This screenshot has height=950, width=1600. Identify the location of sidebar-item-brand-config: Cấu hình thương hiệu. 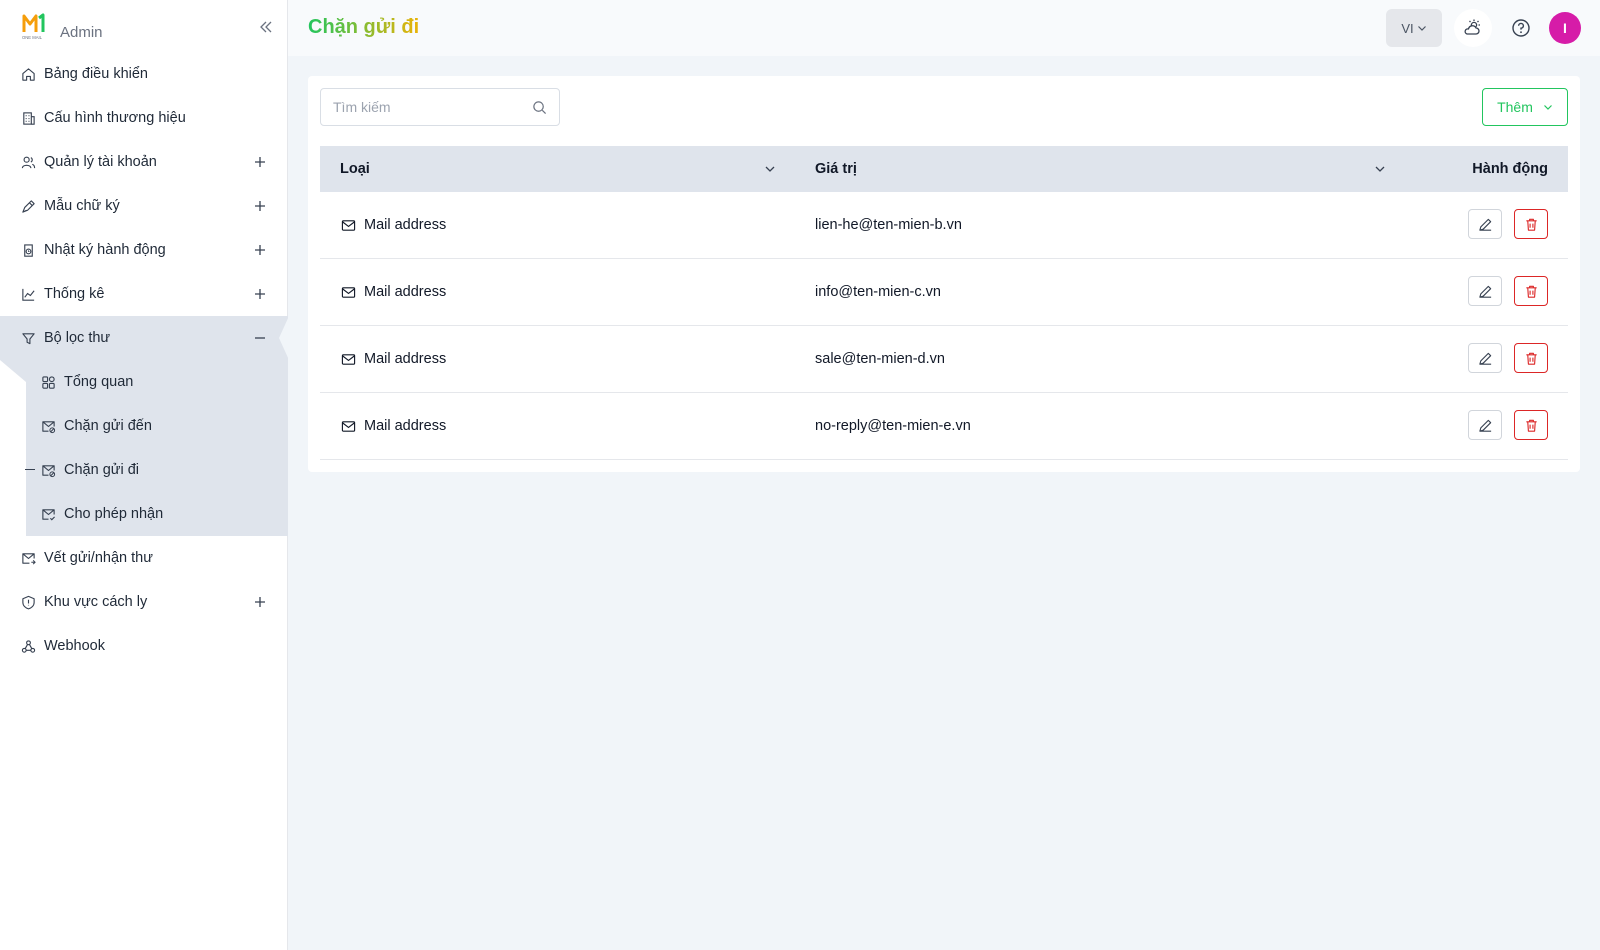
(144, 118).